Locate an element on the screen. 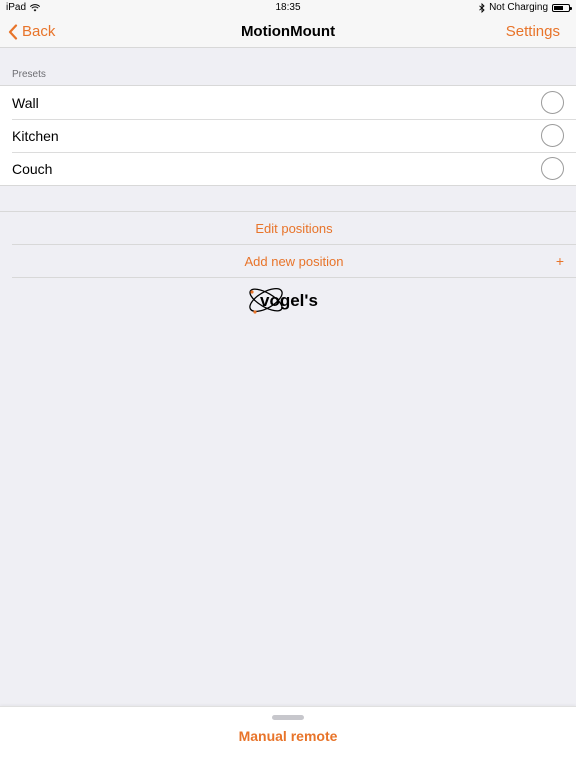  charging-status: Not Charging is located at coordinates (518, 7).